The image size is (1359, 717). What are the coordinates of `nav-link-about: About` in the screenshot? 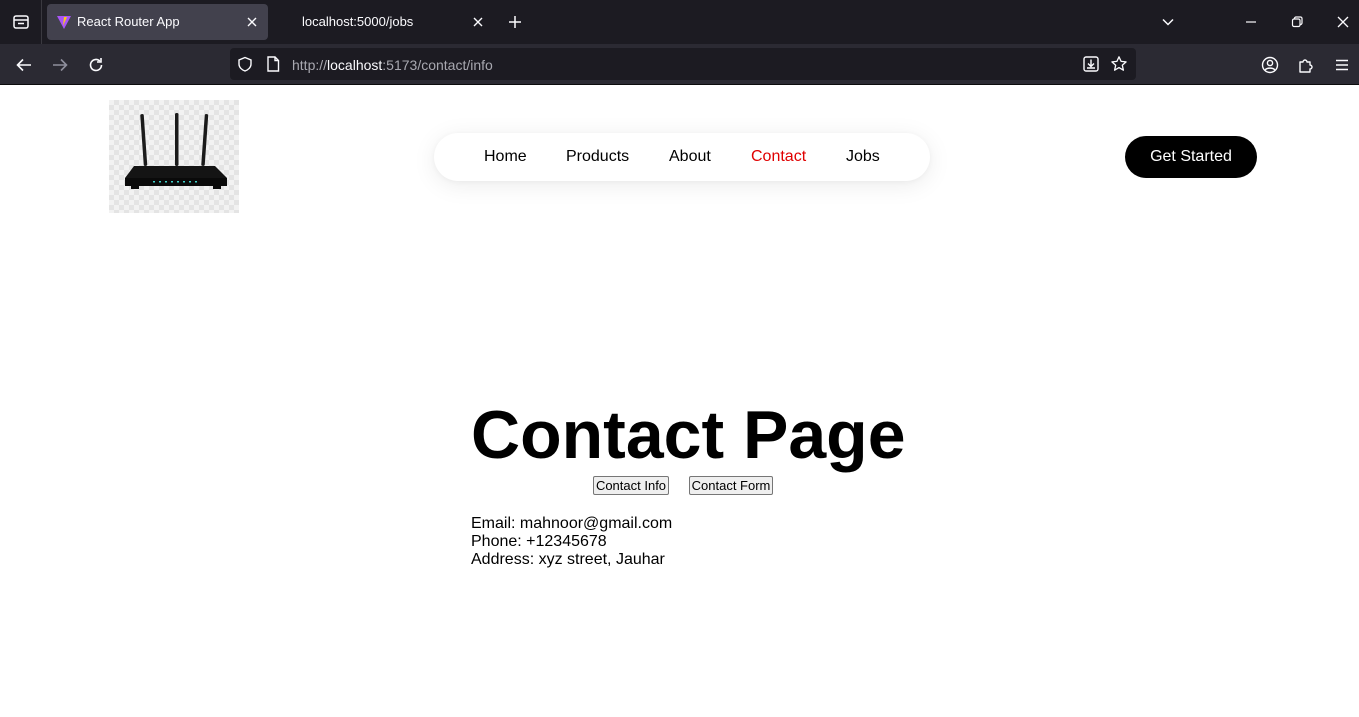 It's located at (690, 157).